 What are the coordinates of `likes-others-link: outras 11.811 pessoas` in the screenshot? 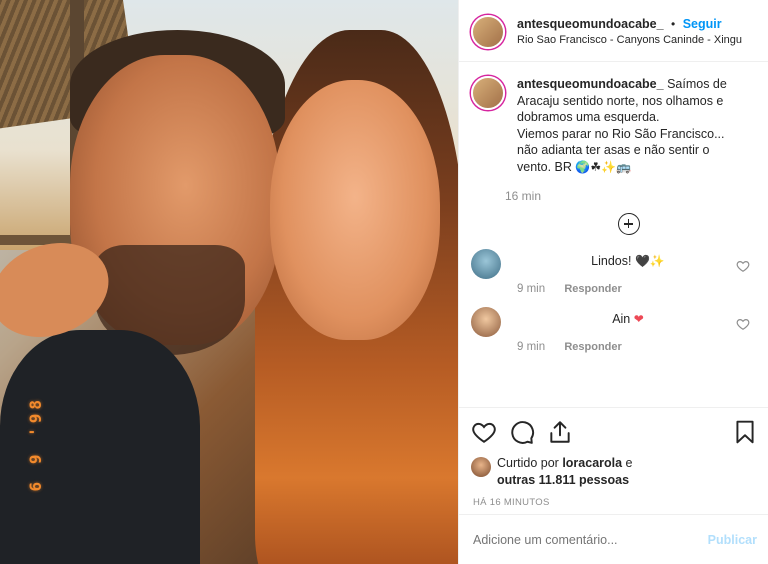 It's located at (563, 480).